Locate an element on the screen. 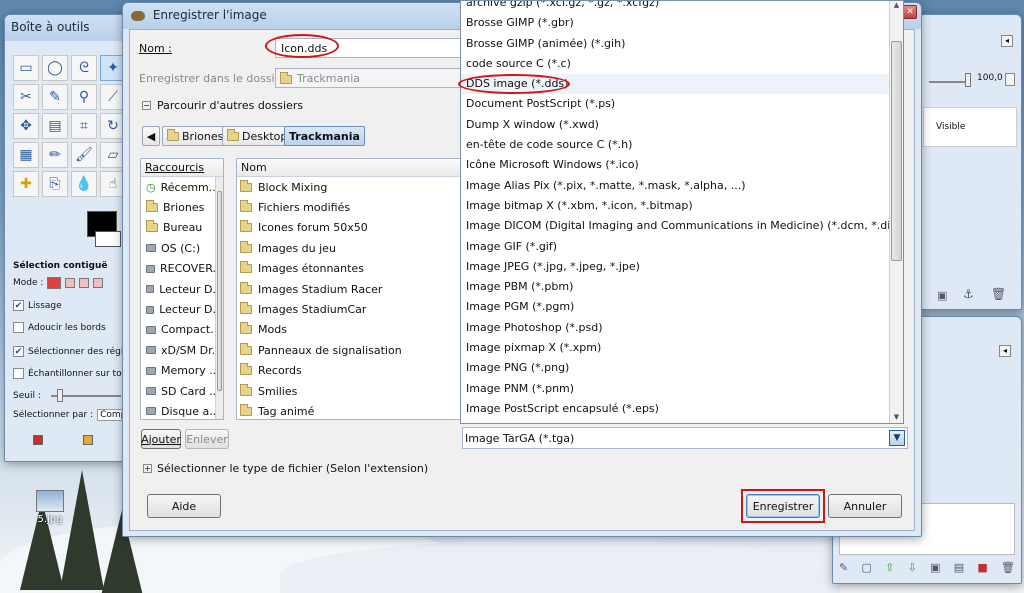  stop-icon: ■ is located at coordinates (982, 570).